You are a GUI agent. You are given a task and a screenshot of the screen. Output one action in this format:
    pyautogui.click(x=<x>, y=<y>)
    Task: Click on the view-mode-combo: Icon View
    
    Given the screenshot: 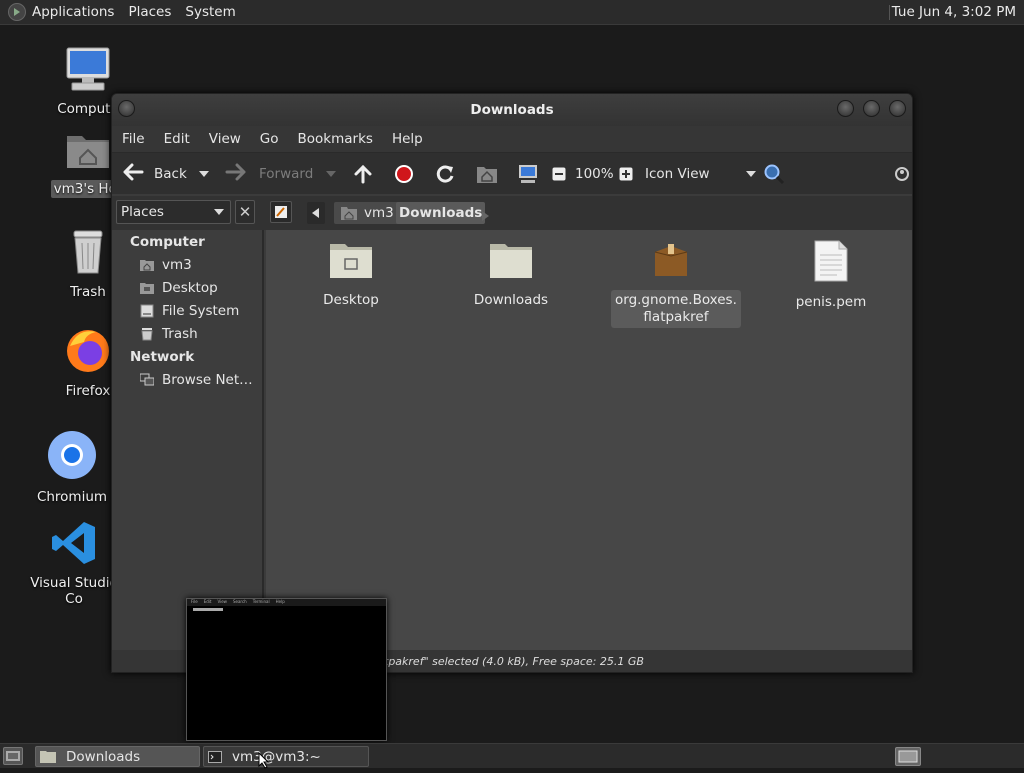 What is the action you would take?
    pyautogui.click(x=700, y=174)
    